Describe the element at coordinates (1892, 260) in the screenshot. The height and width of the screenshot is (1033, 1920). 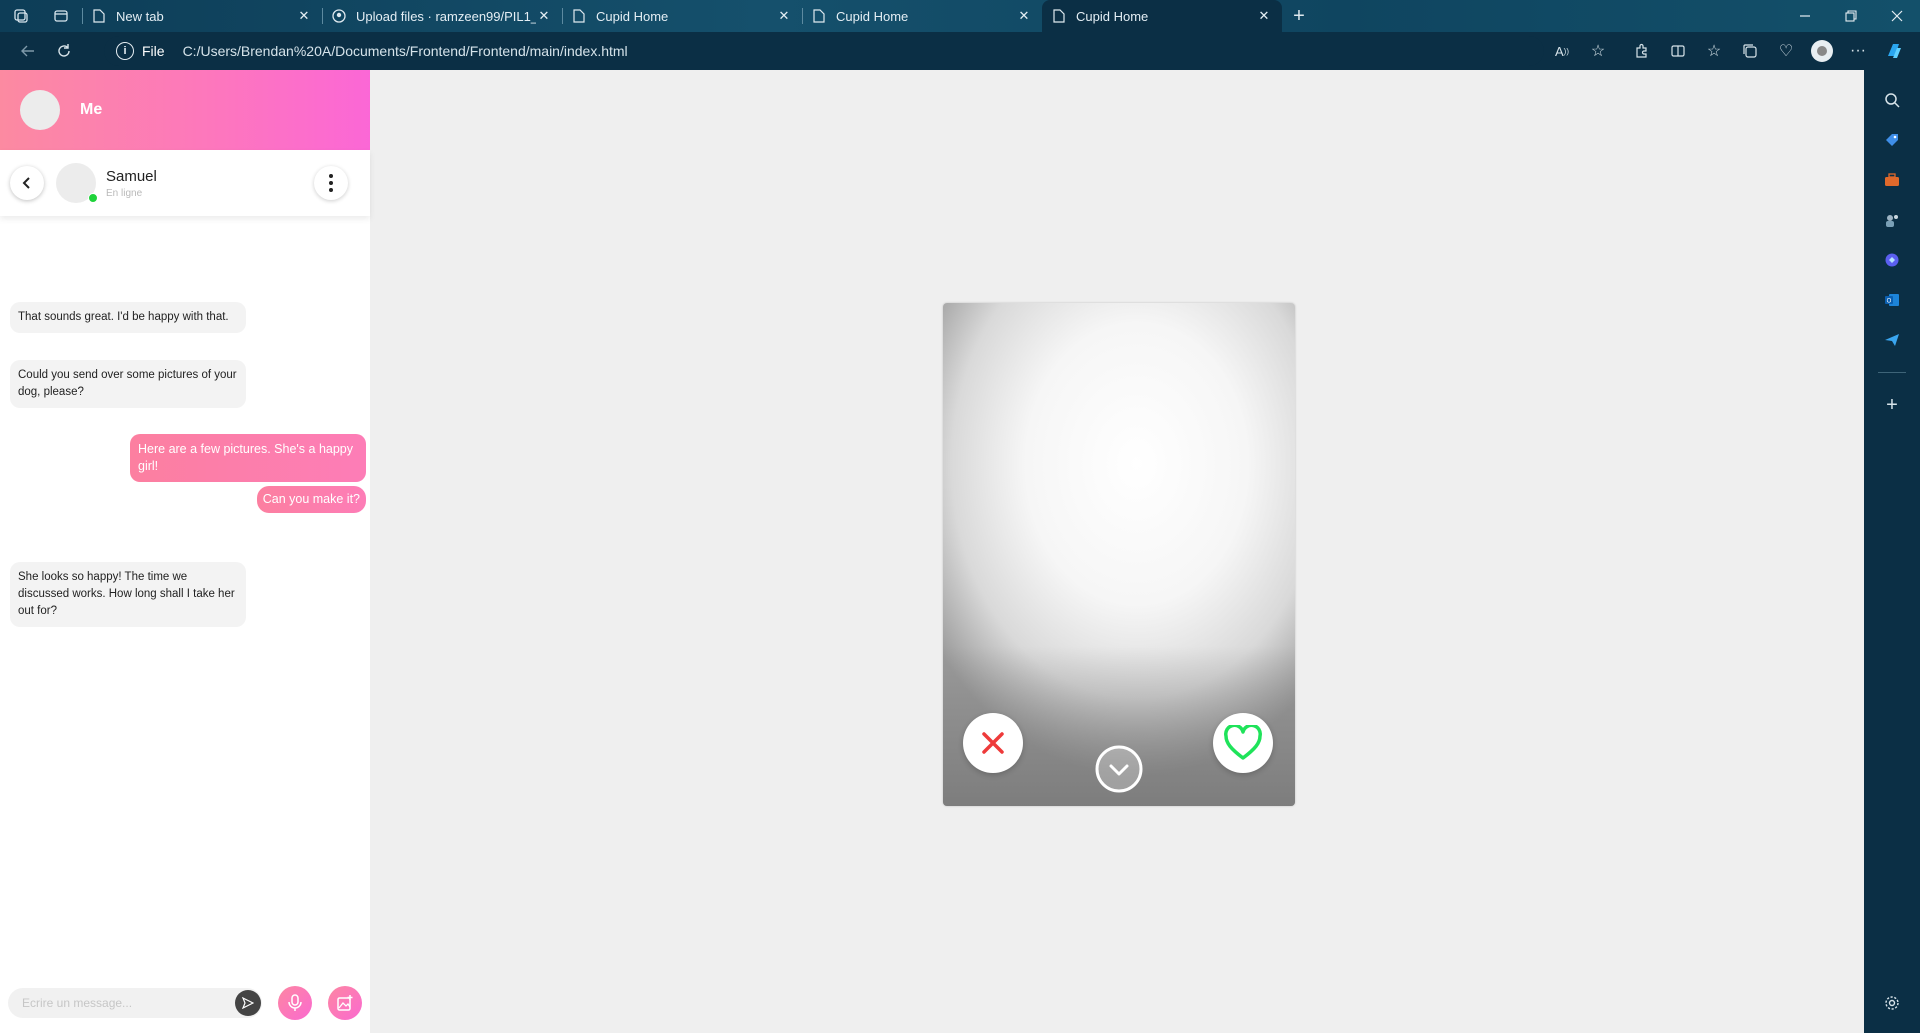
I see `copilot-sidebar-icon` at that location.